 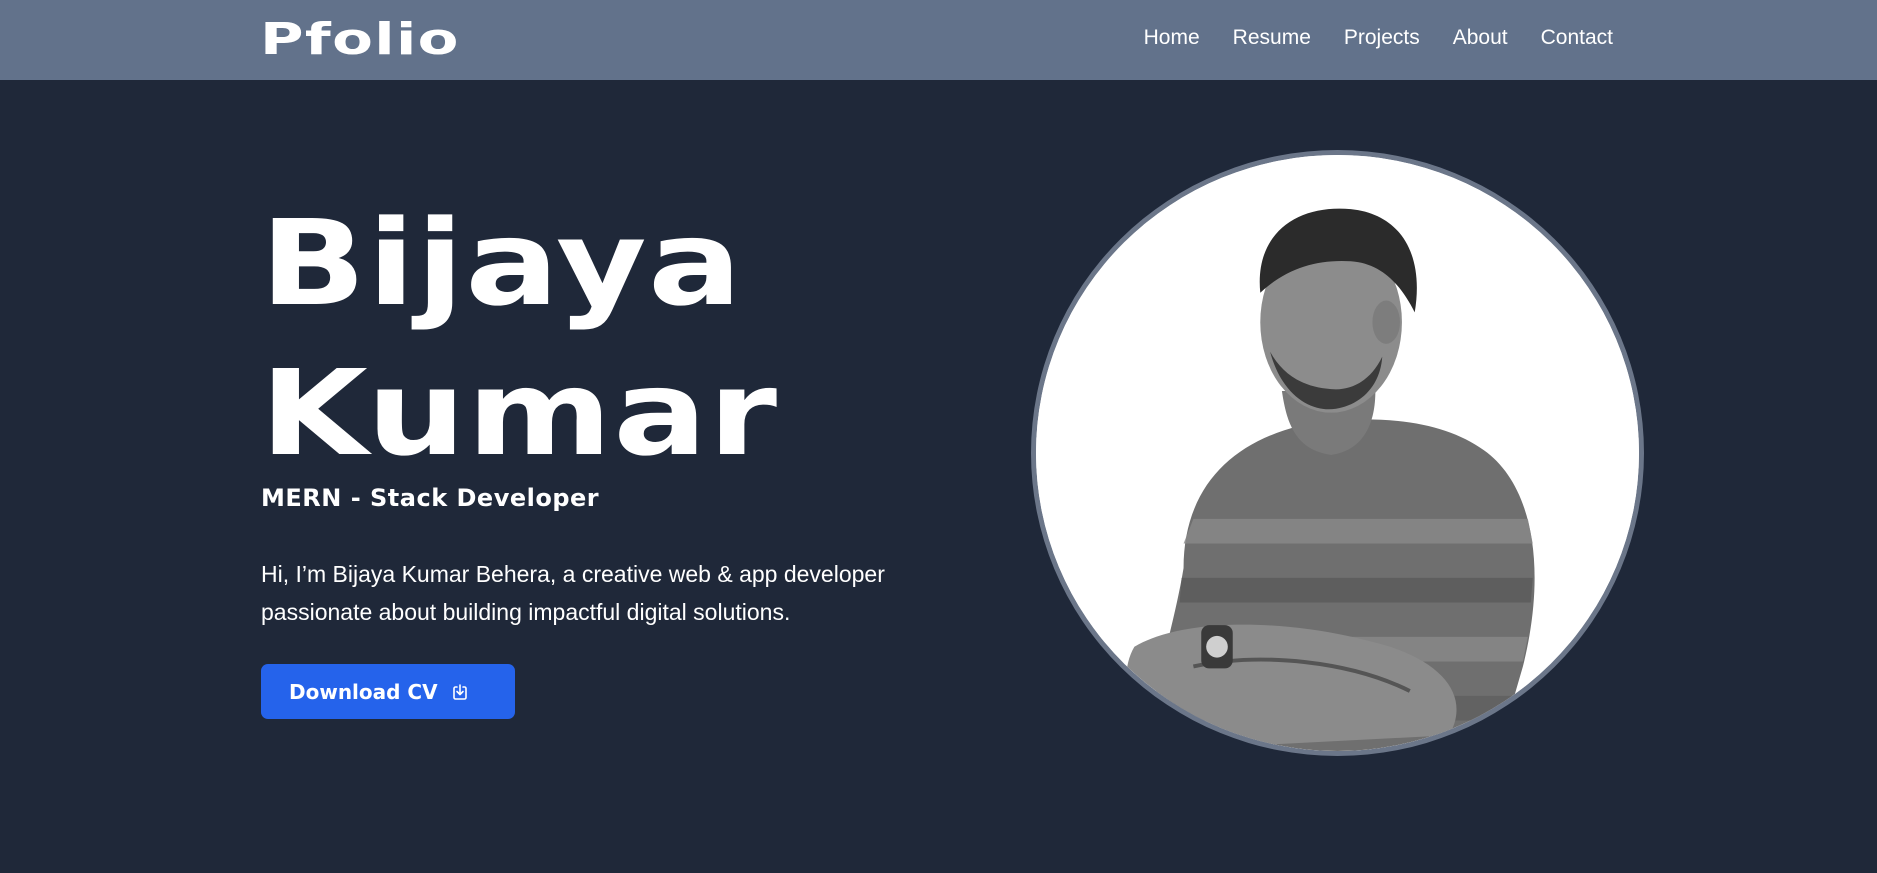 What do you see at coordinates (1172, 38) in the screenshot?
I see `nav-link-home: Home` at bounding box center [1172, 38].